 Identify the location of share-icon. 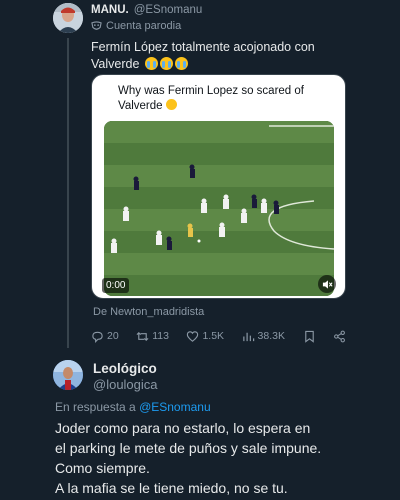
(339, 336).